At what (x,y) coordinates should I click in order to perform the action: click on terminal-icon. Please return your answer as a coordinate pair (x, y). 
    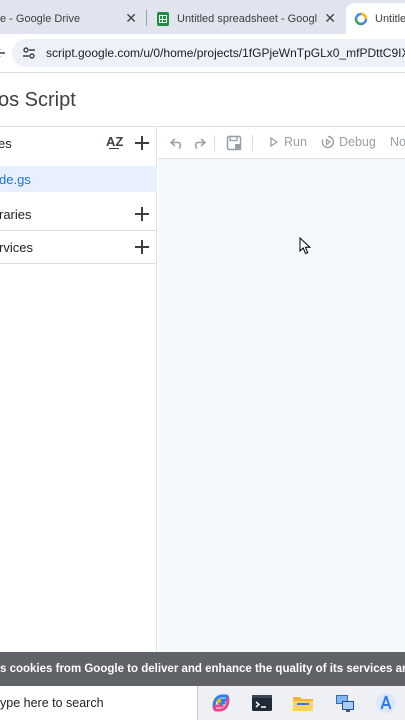
    Looking at the image, I should click on (262, 703).